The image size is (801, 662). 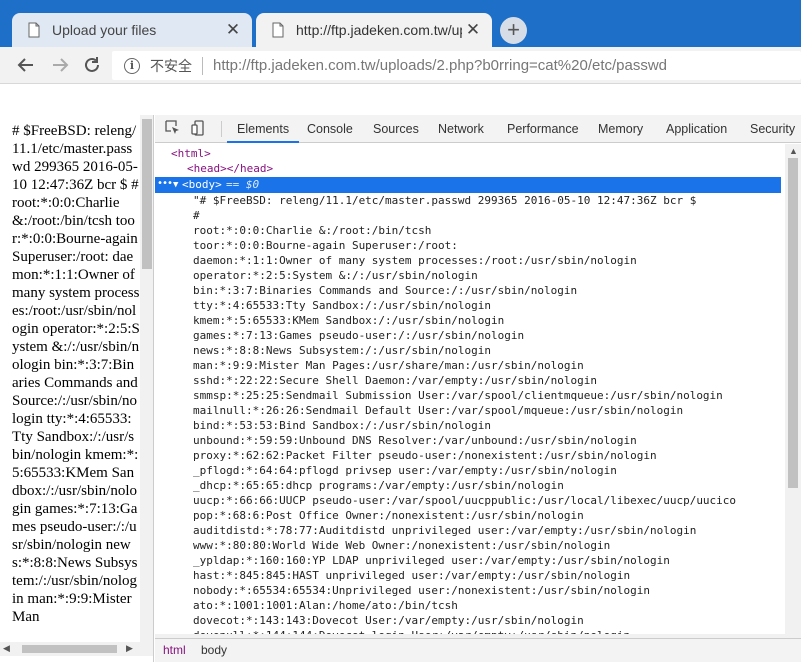 I want to click on arrow-right-icon, so click(x=61, y=65).